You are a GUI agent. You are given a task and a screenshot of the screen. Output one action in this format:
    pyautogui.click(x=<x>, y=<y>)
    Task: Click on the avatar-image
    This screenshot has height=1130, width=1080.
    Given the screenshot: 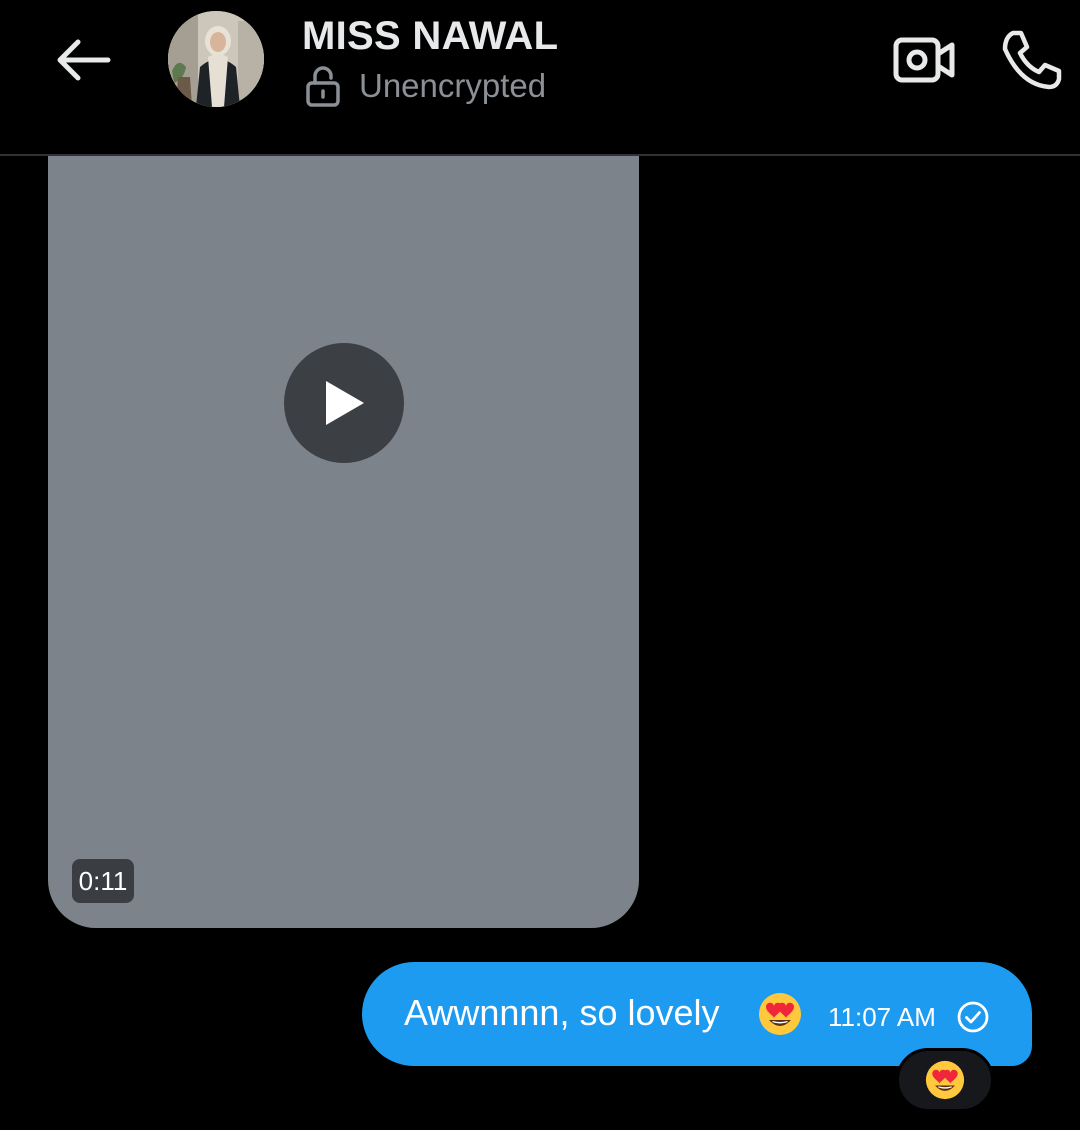 What is the action you would take?
    pyautogui.click(x=216, y=59)
    